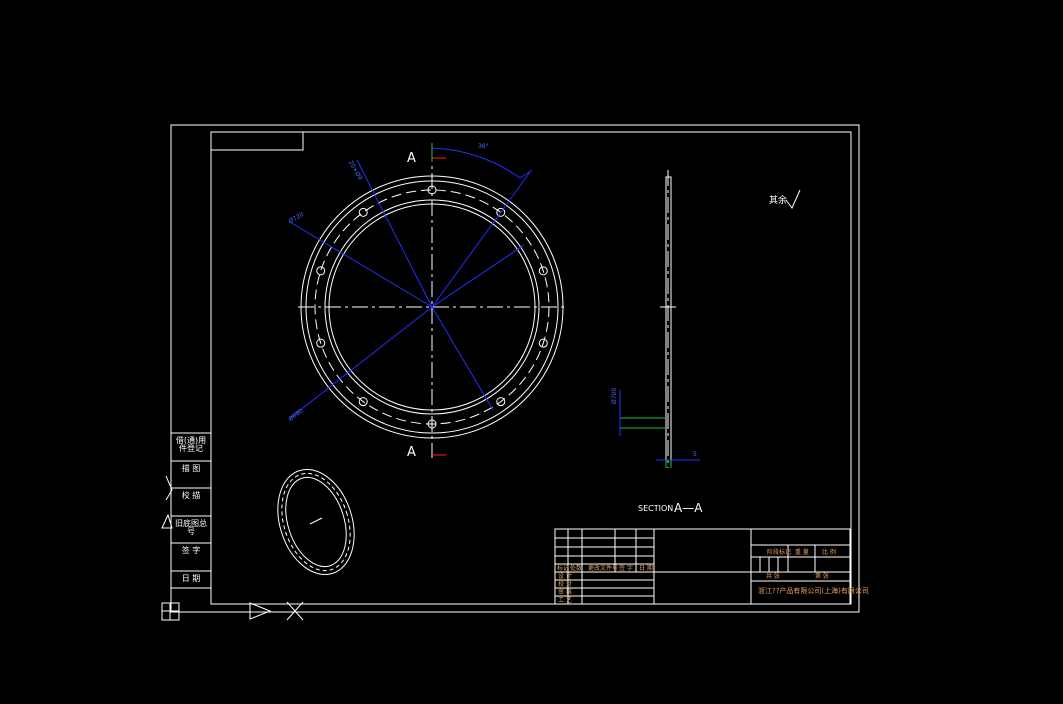 The width and height of the screenshot is (1063, 704). Describe the element at coordinates (563, 568) in the screenshot. I see `tb-header-0: 标记` at that location.